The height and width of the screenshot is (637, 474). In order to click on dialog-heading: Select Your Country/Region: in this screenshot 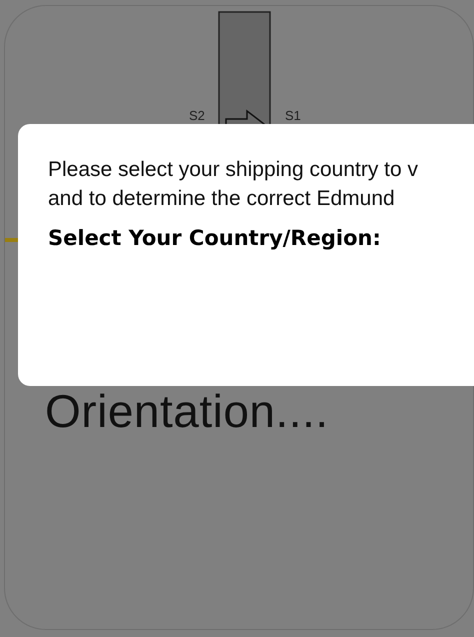, I will do `click(214, 238)`.